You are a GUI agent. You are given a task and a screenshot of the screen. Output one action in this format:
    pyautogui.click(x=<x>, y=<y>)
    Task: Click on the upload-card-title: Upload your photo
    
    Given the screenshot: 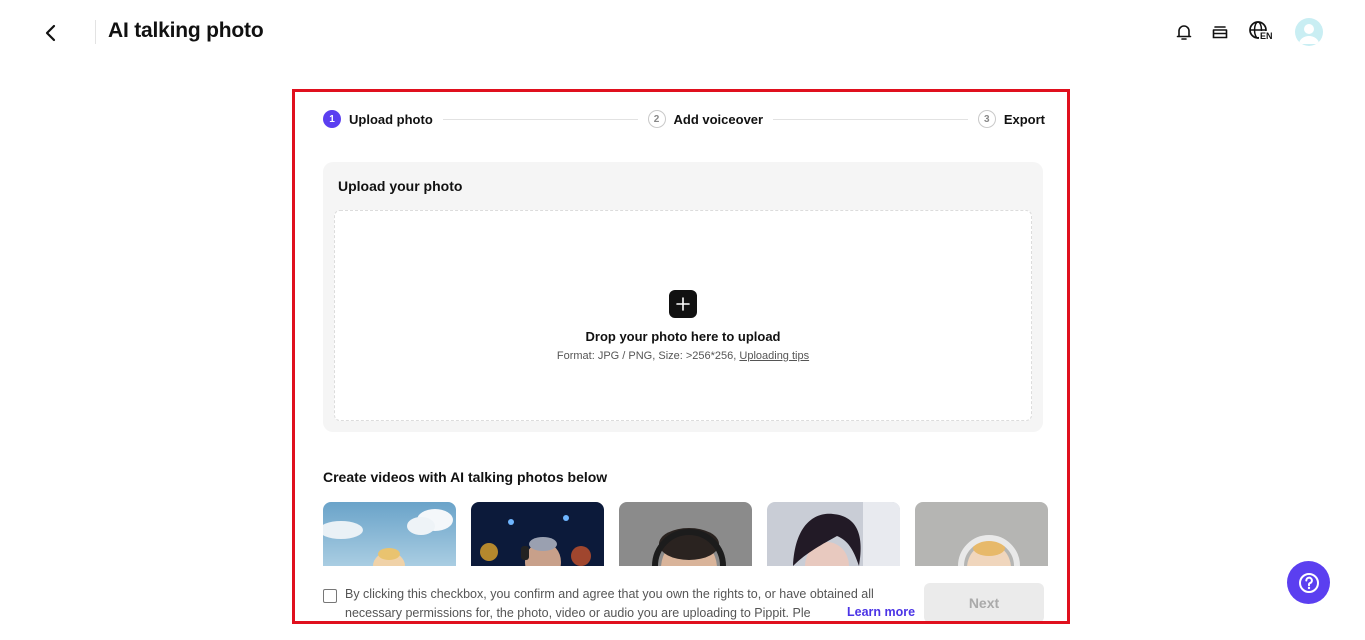 What is the action you would take?
    pyautogui.click(x=400, y=186)
    